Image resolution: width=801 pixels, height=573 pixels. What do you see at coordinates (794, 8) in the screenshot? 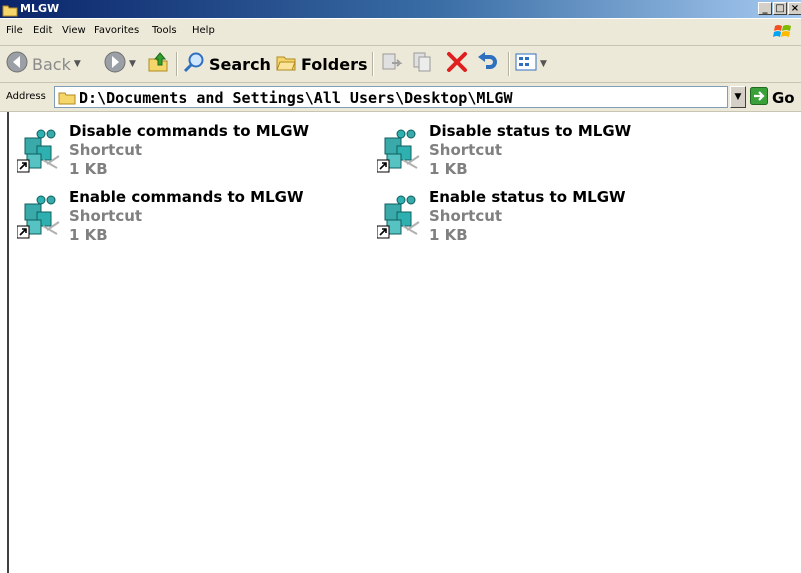
I see `close-button: ×` at bounding box center [794, 8].